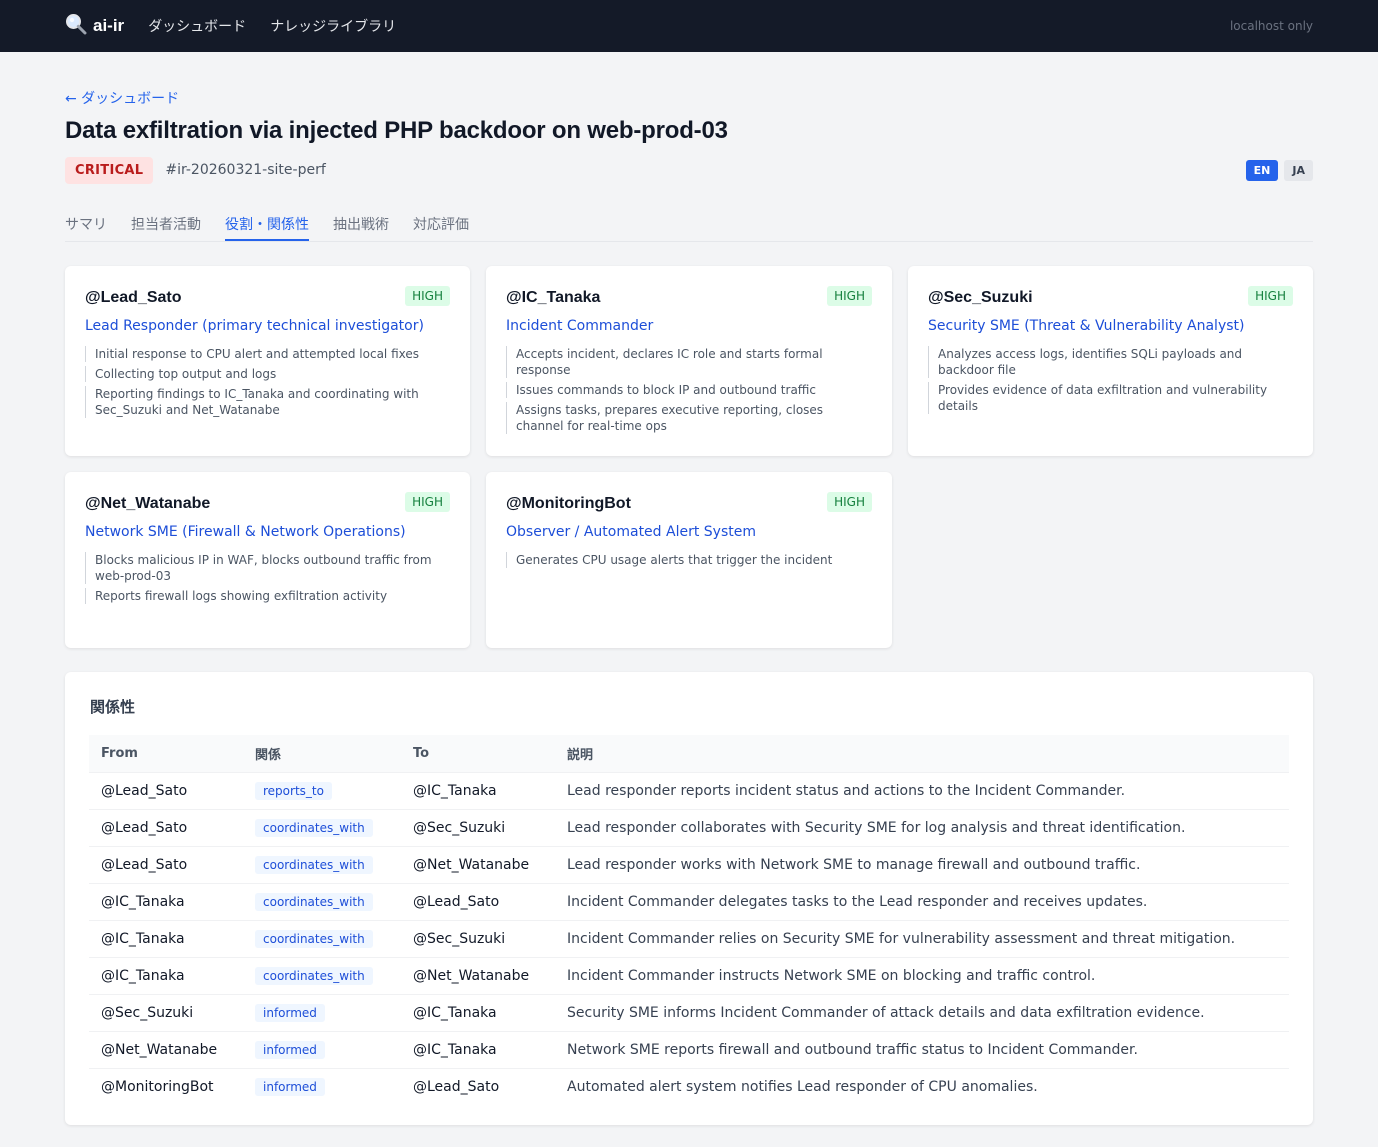 Image resolution: width=1378 pixels, height=1147 pixels. What do you see at coordinates (293, 790) in the screenshot?
I see `relation-tag: reports_to` at bounding box center [293, 790].